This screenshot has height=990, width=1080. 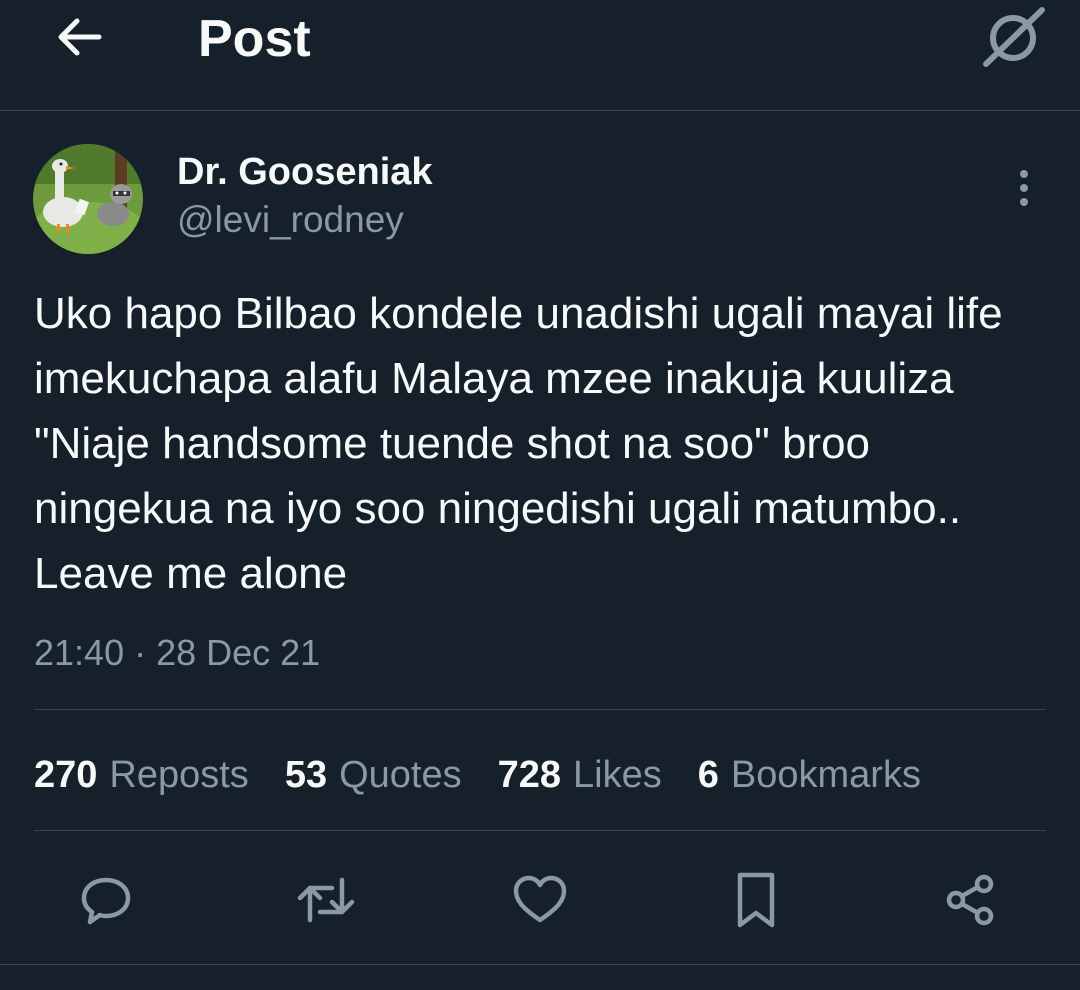 I want to click on grok-icon, so click(x=1014, y=37).